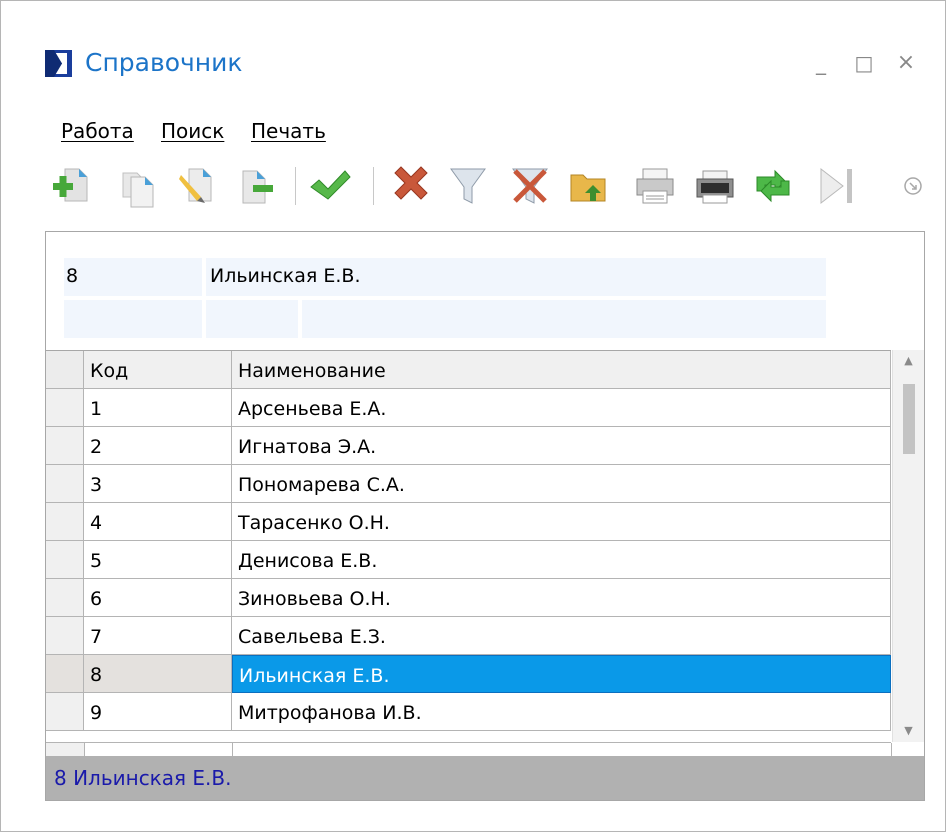 This screenshot has height=832, width=946. Describe the element at coordinates (288, 131) in the screenshot. I see `menu-item-pechat: Печать` at that location.